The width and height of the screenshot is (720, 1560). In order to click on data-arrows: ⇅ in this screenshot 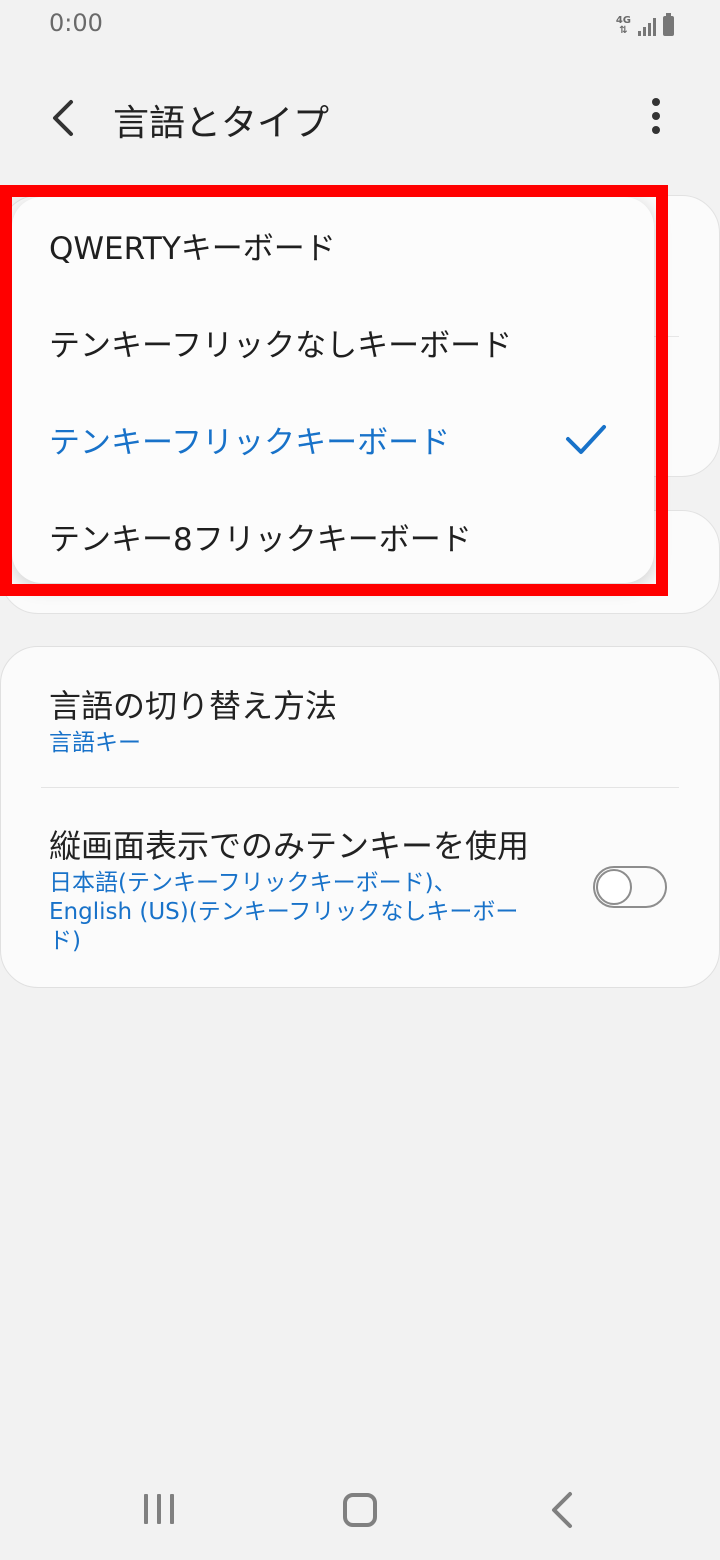, I will do `click(623, 30)`.